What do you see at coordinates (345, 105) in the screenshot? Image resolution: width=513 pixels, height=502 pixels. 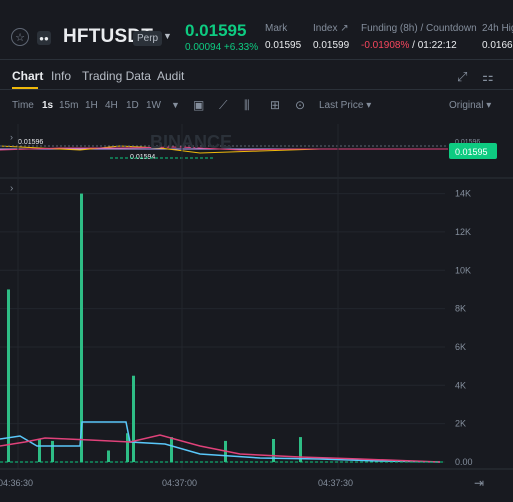 I see `price-type-dropdown: Last Price ▾` at bounding box center [345, 105].